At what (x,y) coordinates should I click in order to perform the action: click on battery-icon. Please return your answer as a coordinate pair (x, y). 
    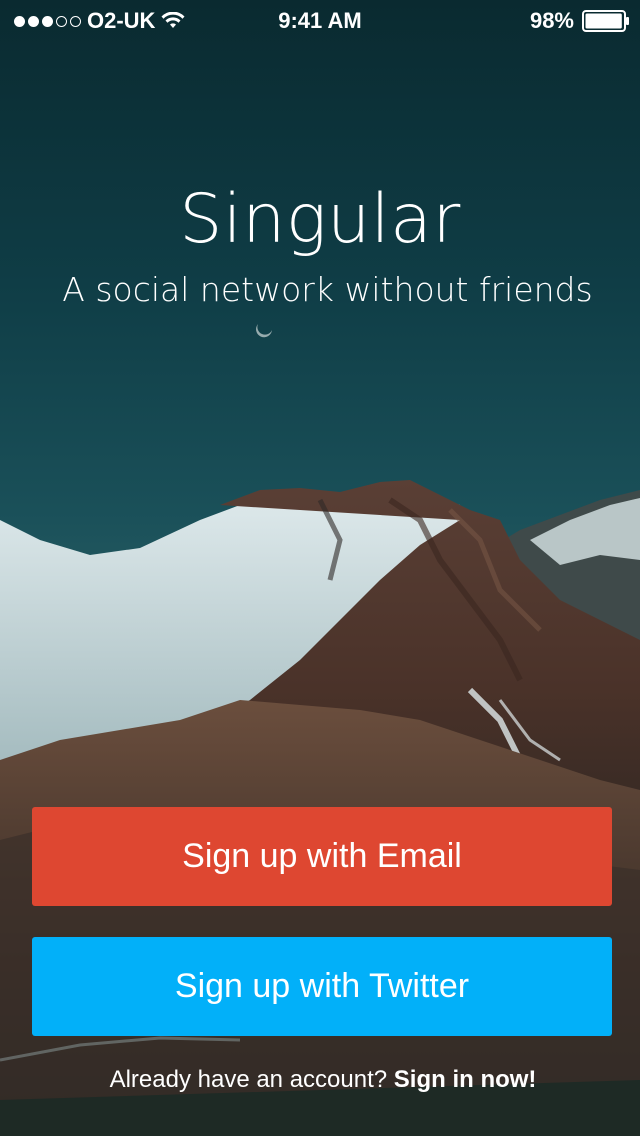
    Looking at the image, I should click on (605, 21).